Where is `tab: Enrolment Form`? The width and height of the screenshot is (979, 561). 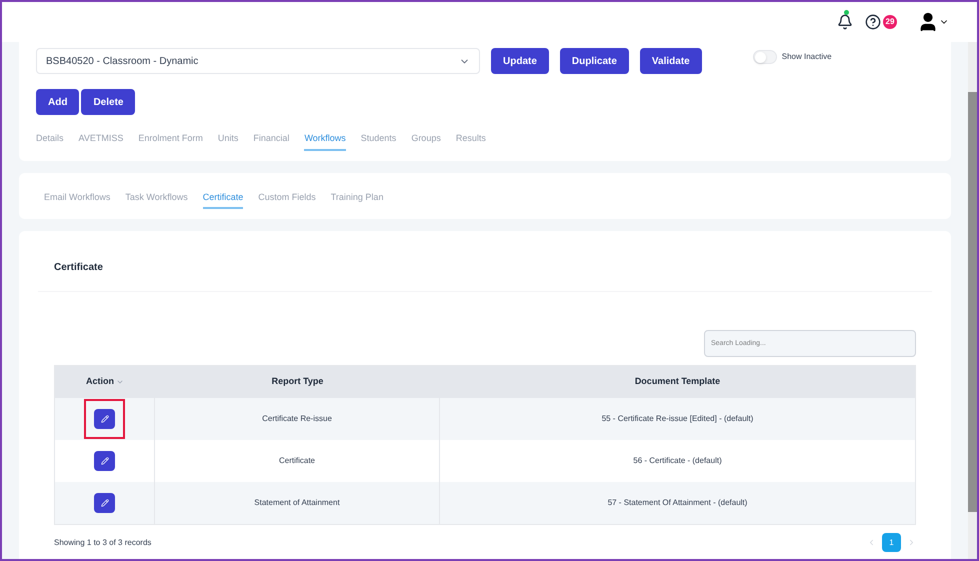
tab: Enrolment Form is located at coordinates (170, 141).